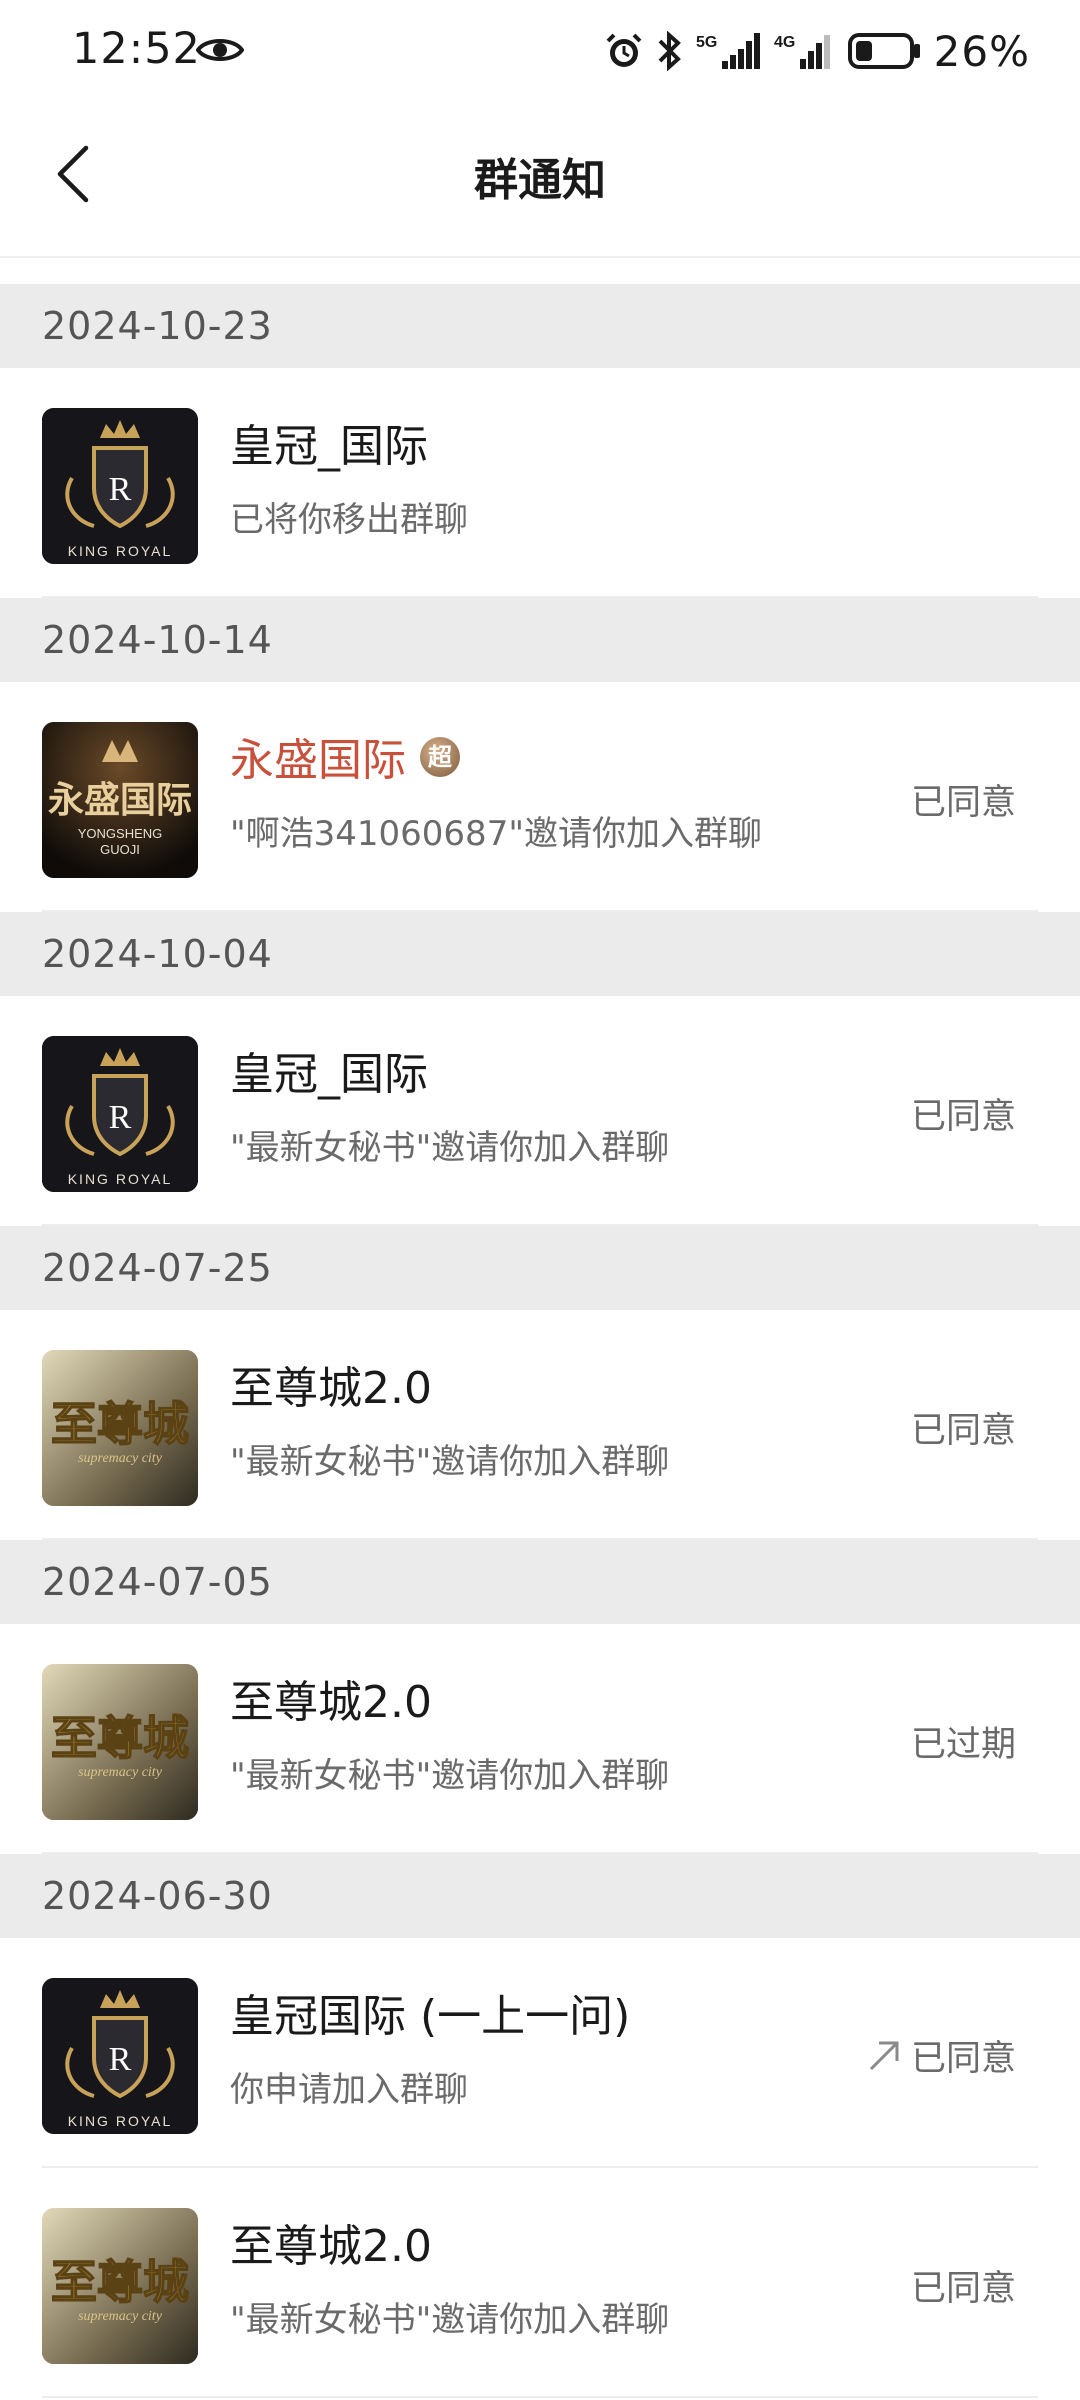 The image size is (1080, 2400). Describe the element at coordinates (496, 834) in the screenshot. I see `notification-desc: "啊浩341060687"邀请你加入群聊` at that location.